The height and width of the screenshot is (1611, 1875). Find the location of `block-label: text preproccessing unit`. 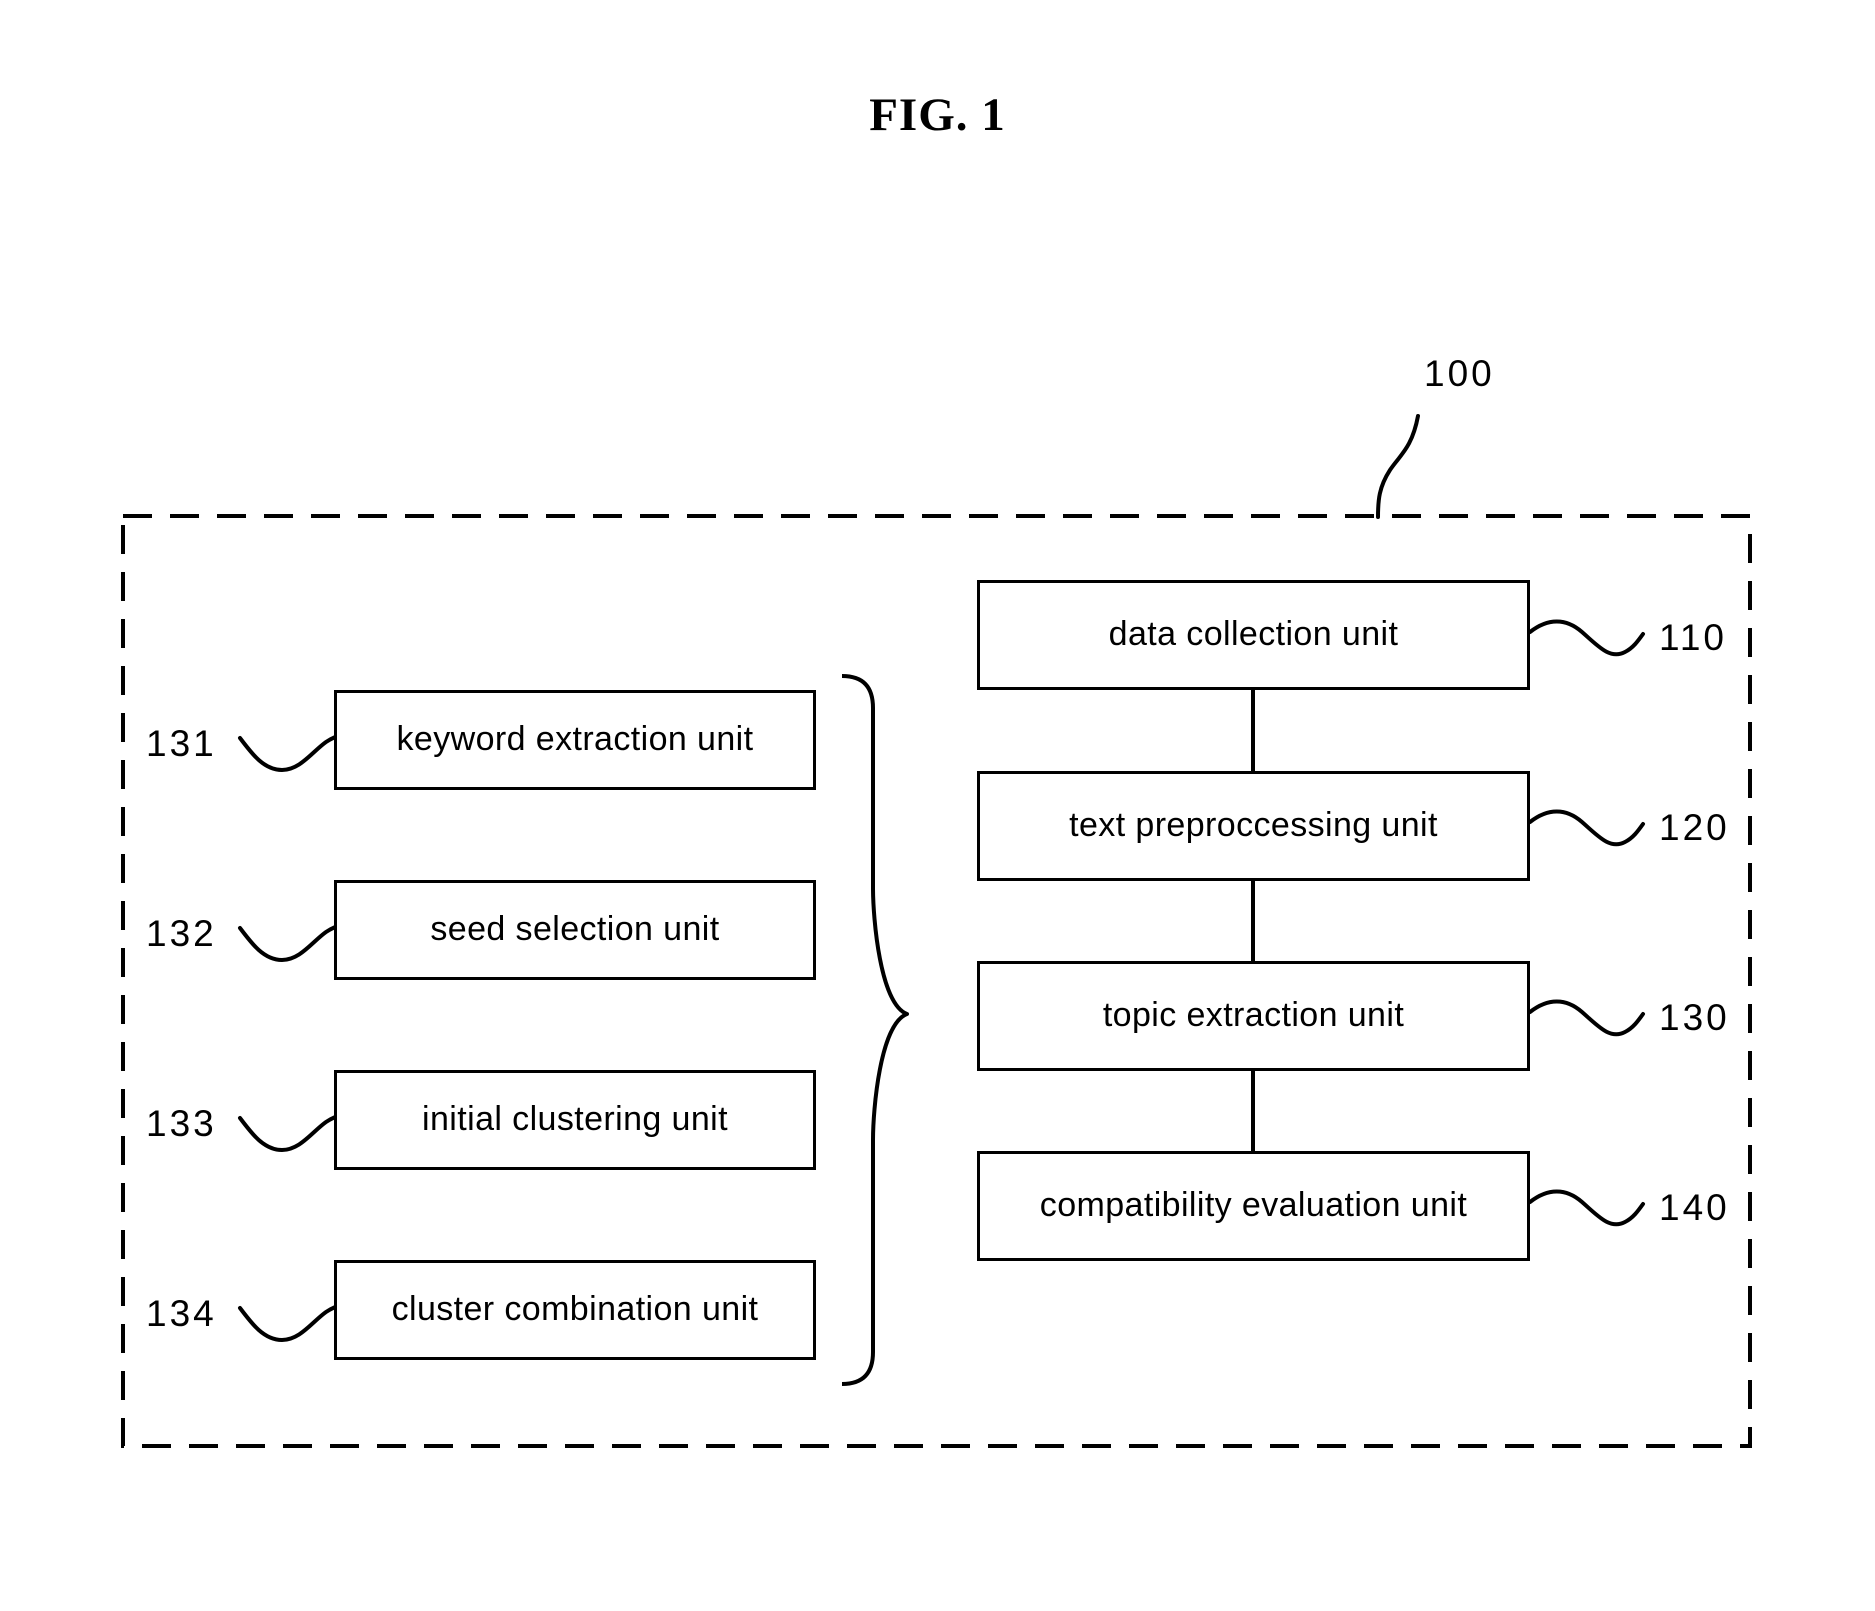

block-label: text preproccessing unit is located at coordinates (1253, 825).